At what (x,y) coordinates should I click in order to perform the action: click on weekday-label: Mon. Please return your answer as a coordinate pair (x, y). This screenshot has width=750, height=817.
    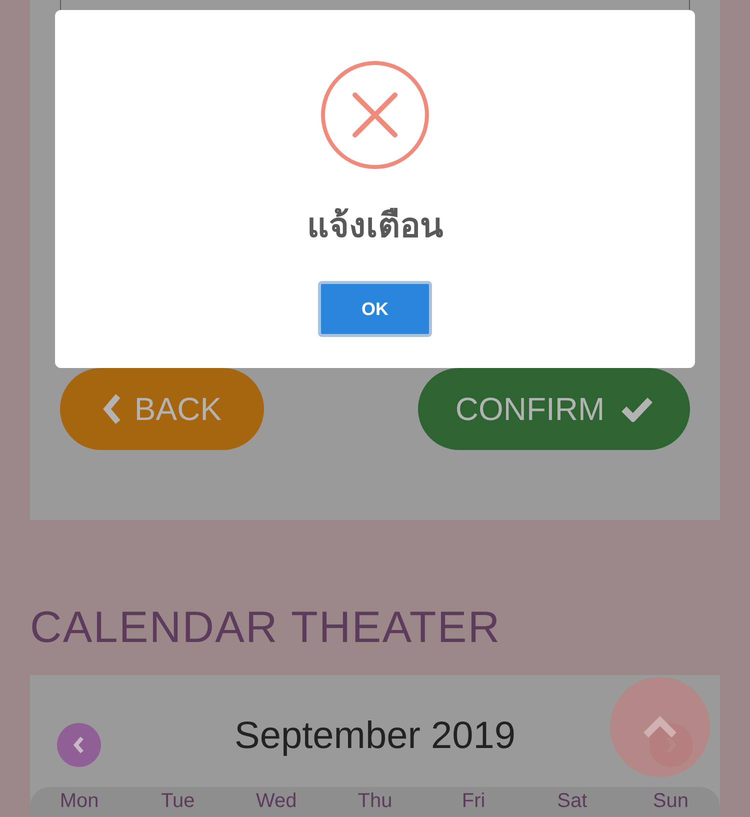
    Looking at the image, I should click on (79, 801).